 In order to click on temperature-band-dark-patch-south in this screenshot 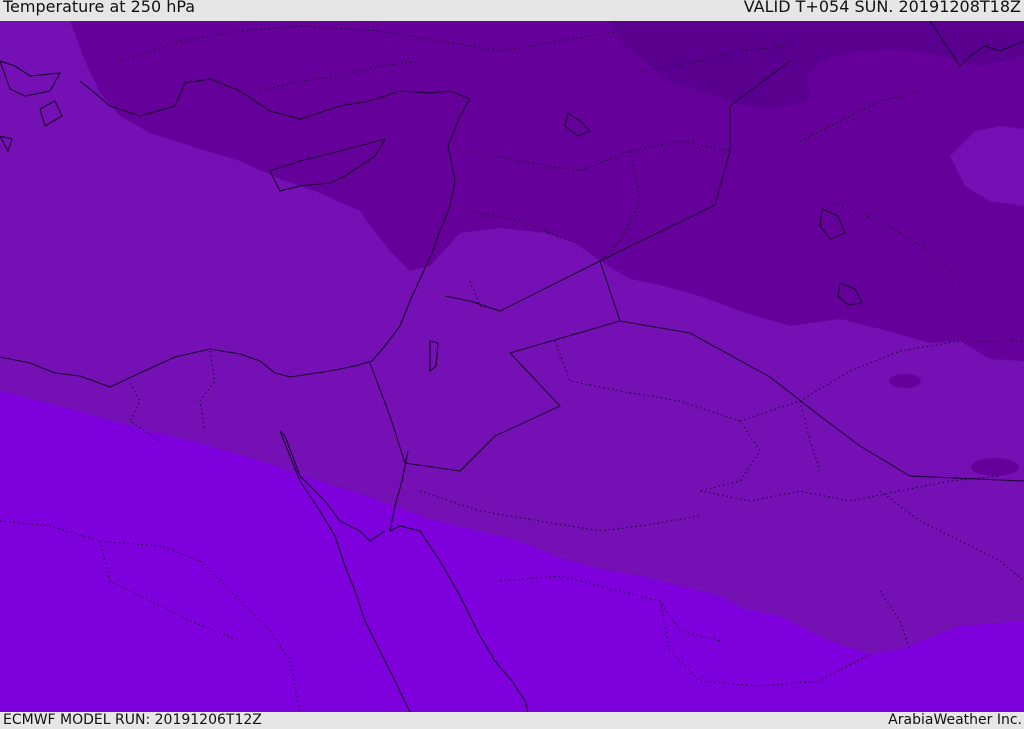, I will do `click(905, 381)`.